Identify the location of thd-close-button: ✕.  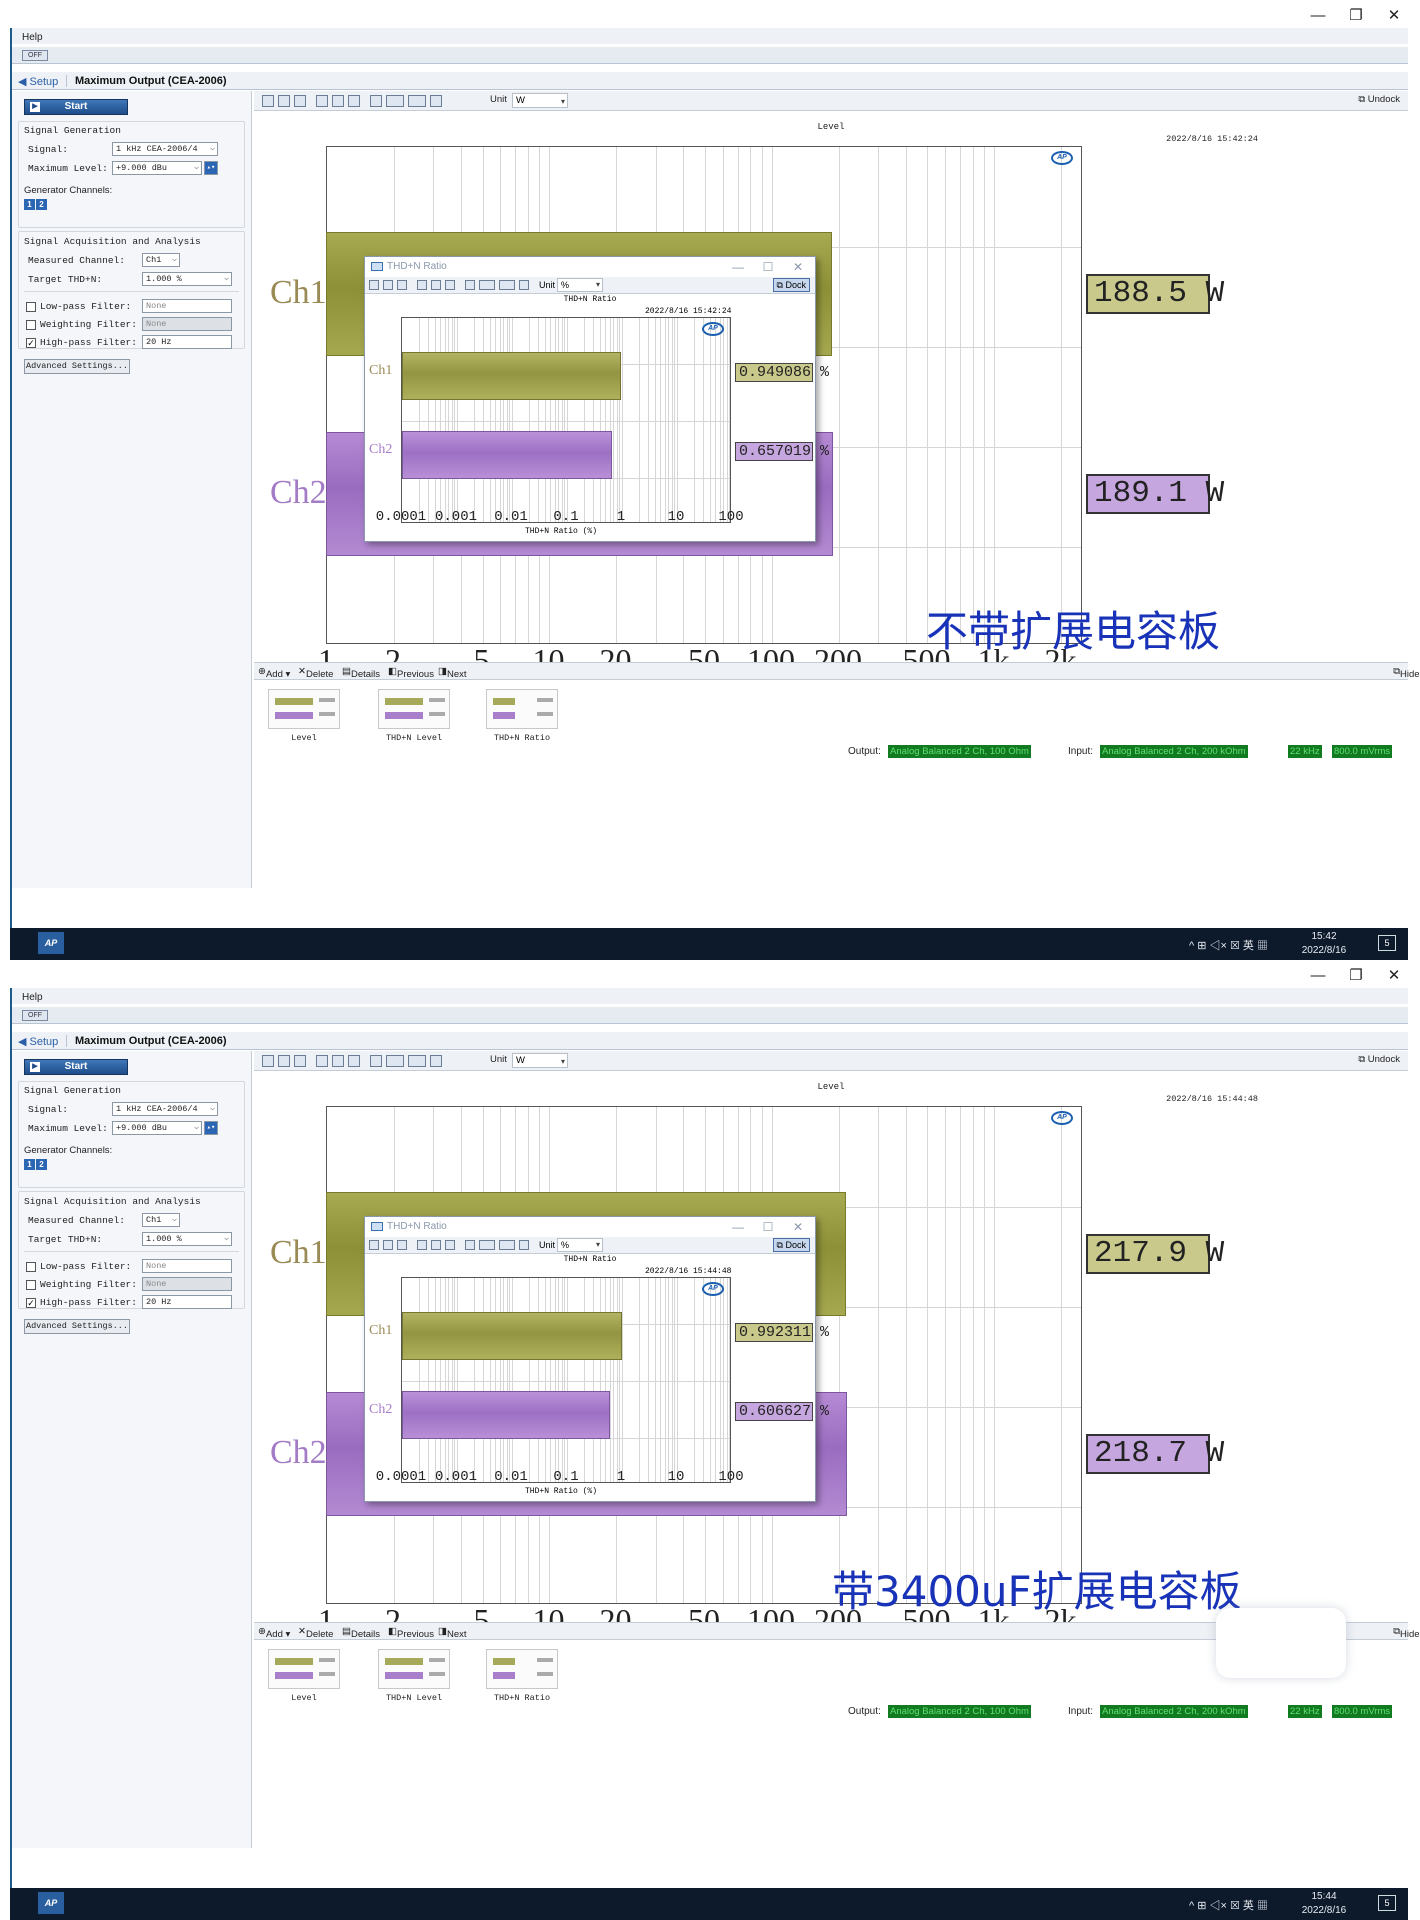
(798, 267).